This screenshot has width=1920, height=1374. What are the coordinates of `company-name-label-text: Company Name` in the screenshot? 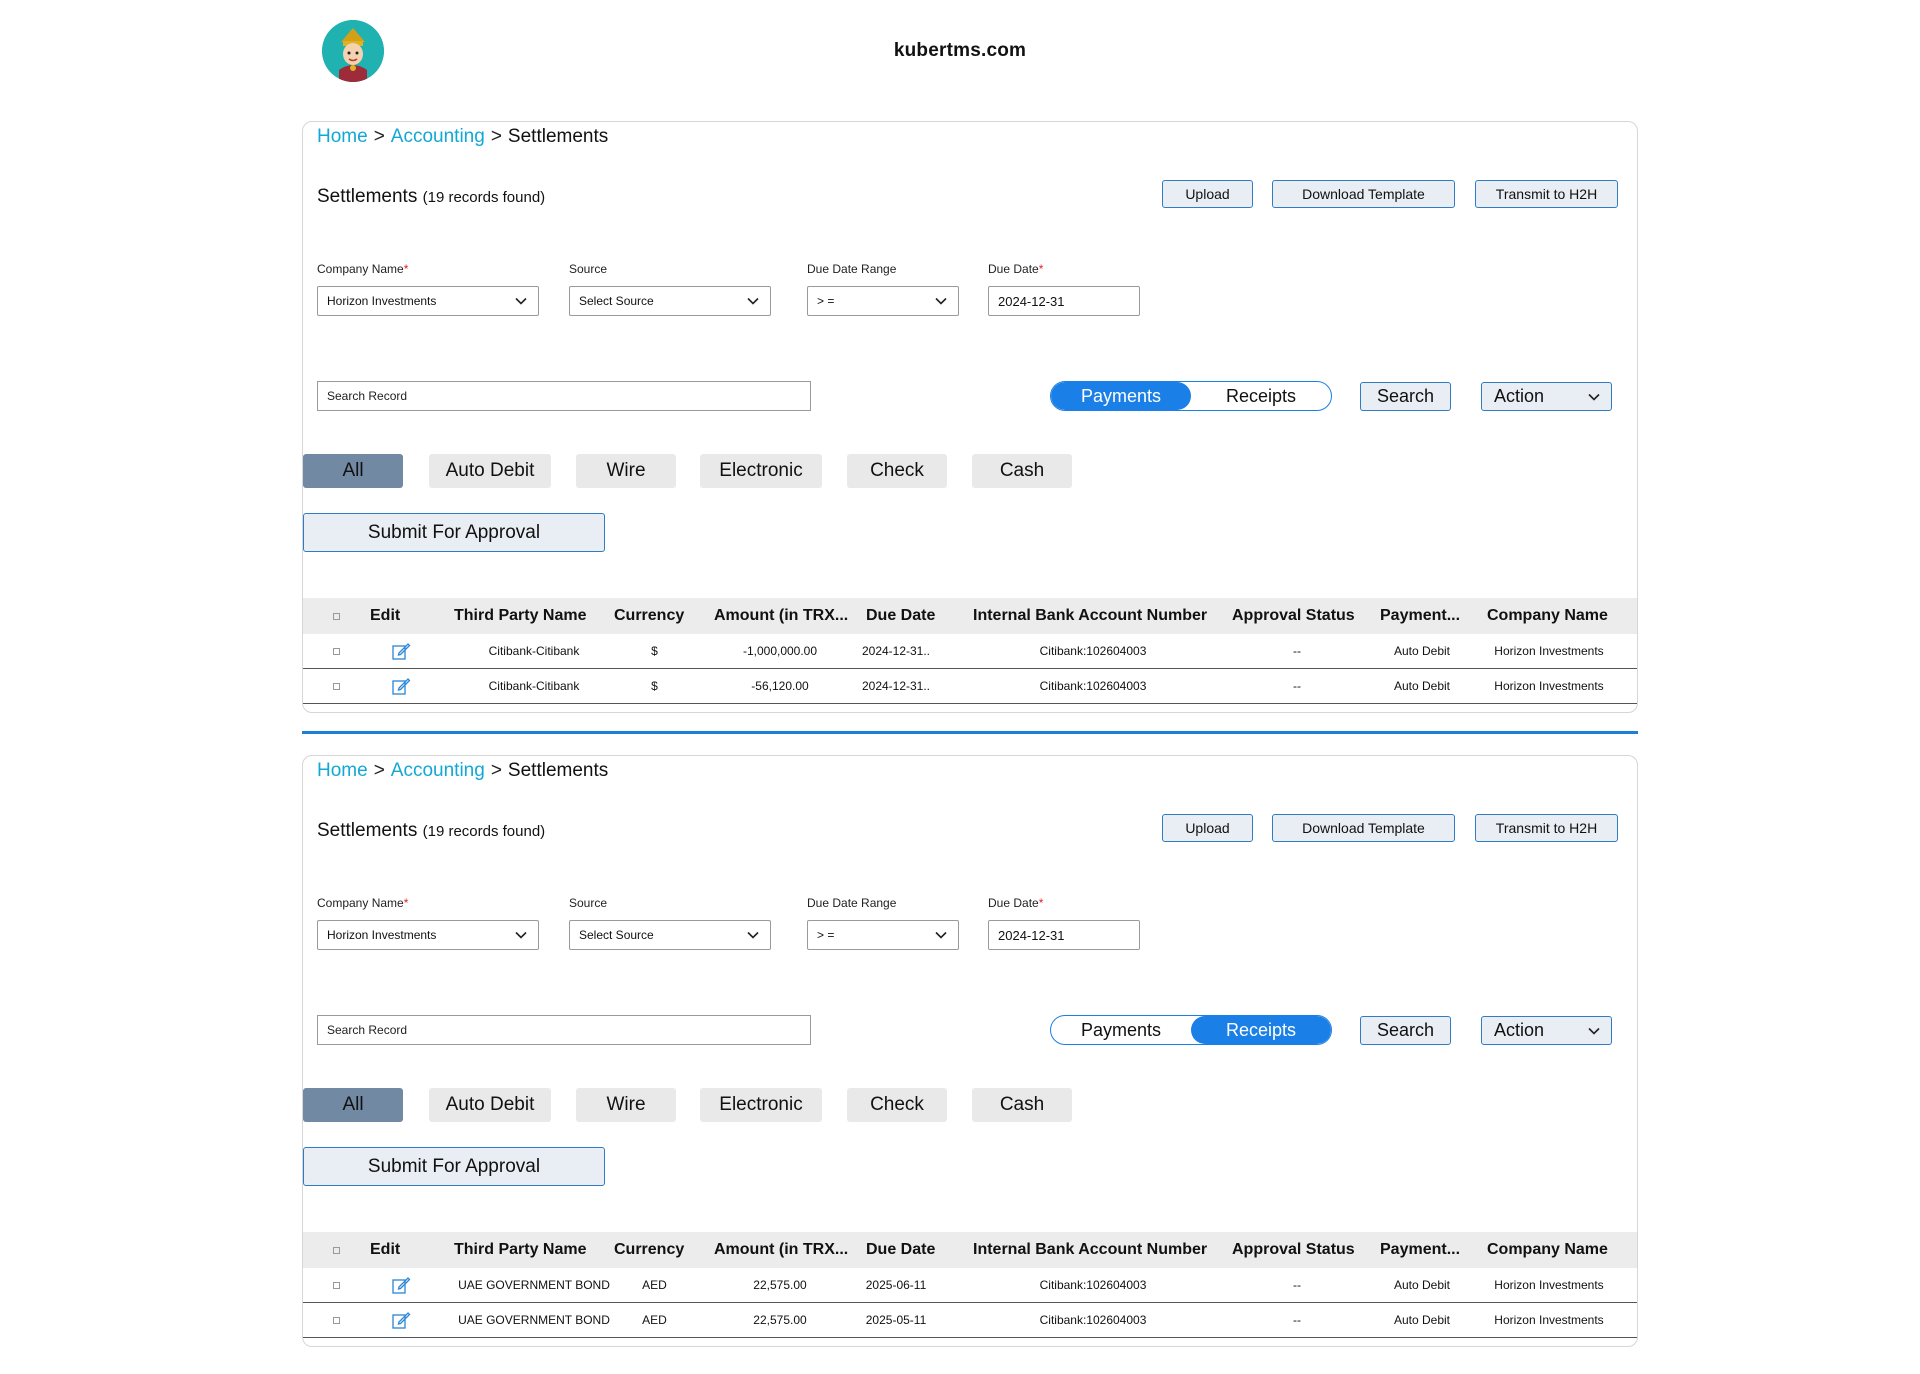 It's located at (360, 903).